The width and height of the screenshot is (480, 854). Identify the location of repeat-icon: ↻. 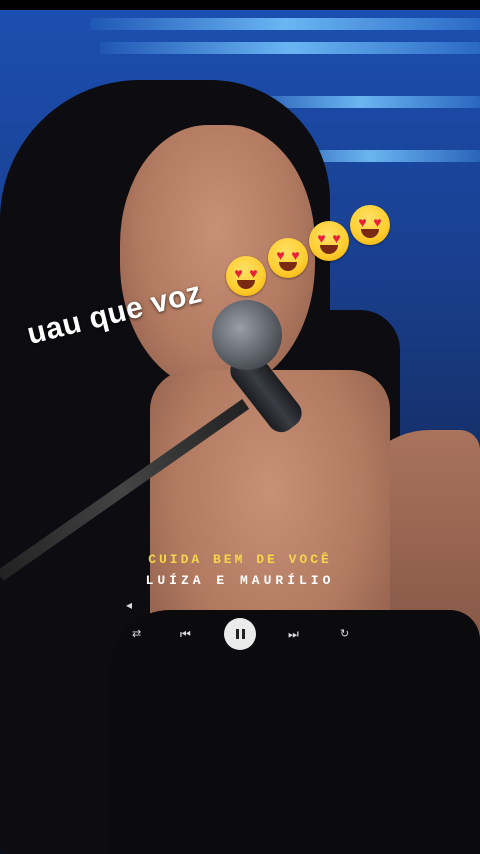
(344, 634).